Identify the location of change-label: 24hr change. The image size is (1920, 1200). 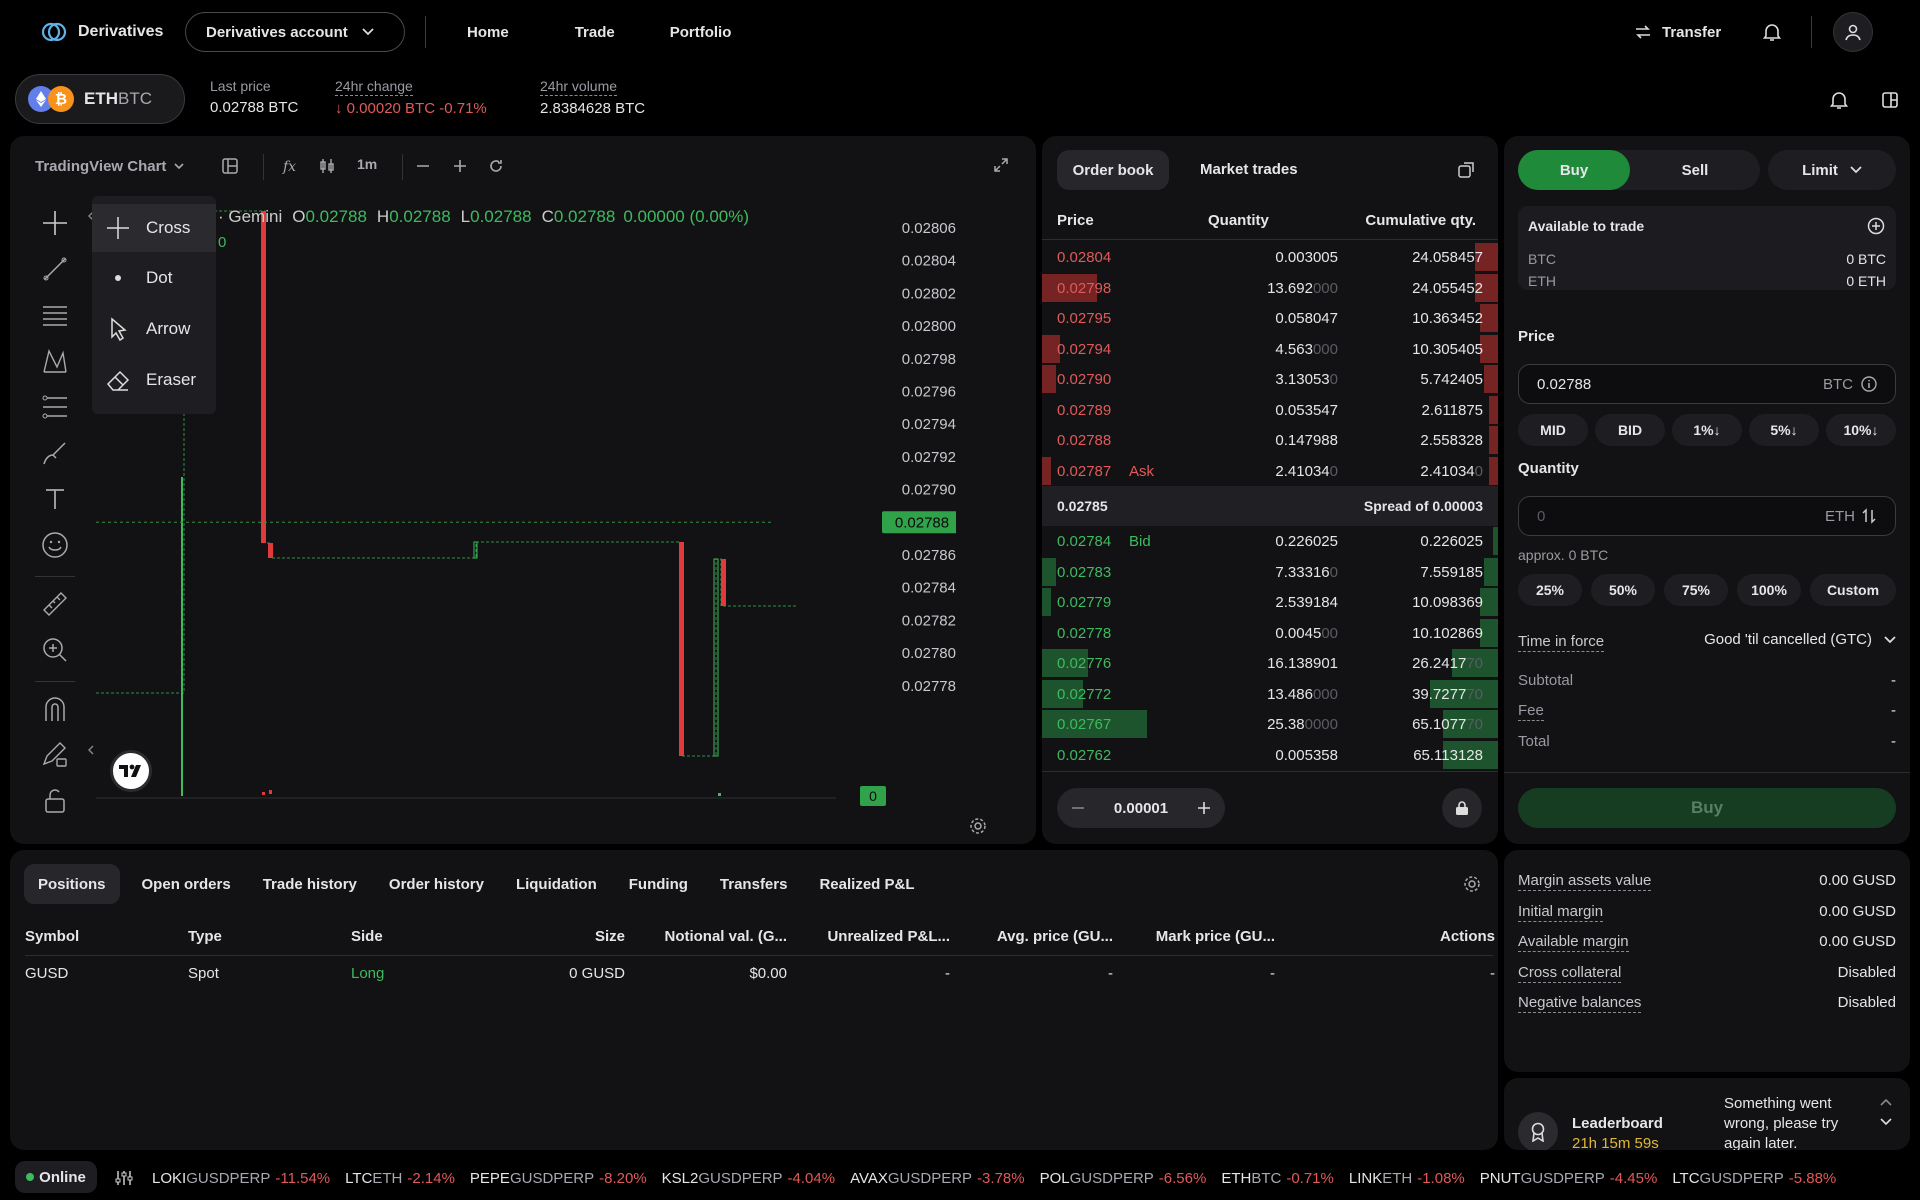
(374, 87).